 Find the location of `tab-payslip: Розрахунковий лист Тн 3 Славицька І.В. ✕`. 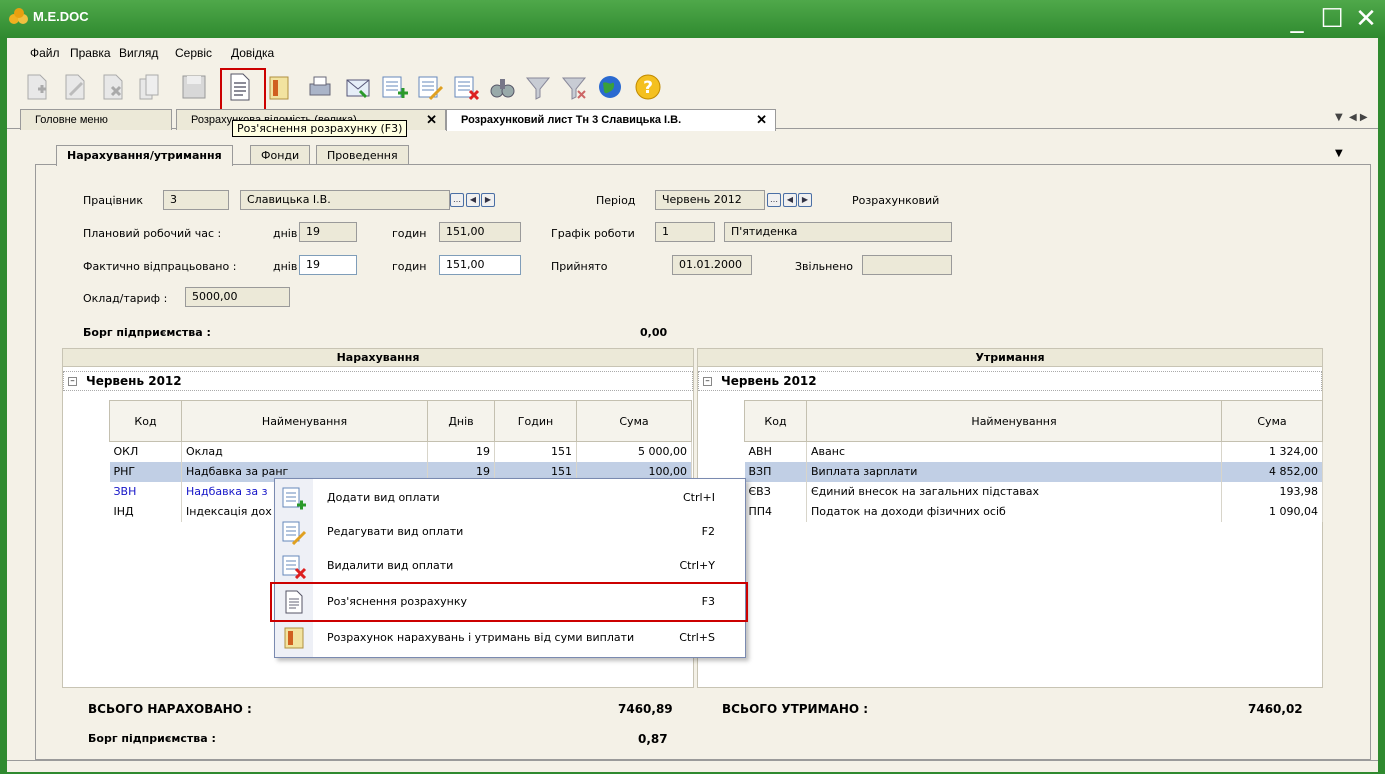

tab-payslip: Розрахунковий лист Тн 3 Славицька І.В. ✕ is located at coordinates (611, 120).